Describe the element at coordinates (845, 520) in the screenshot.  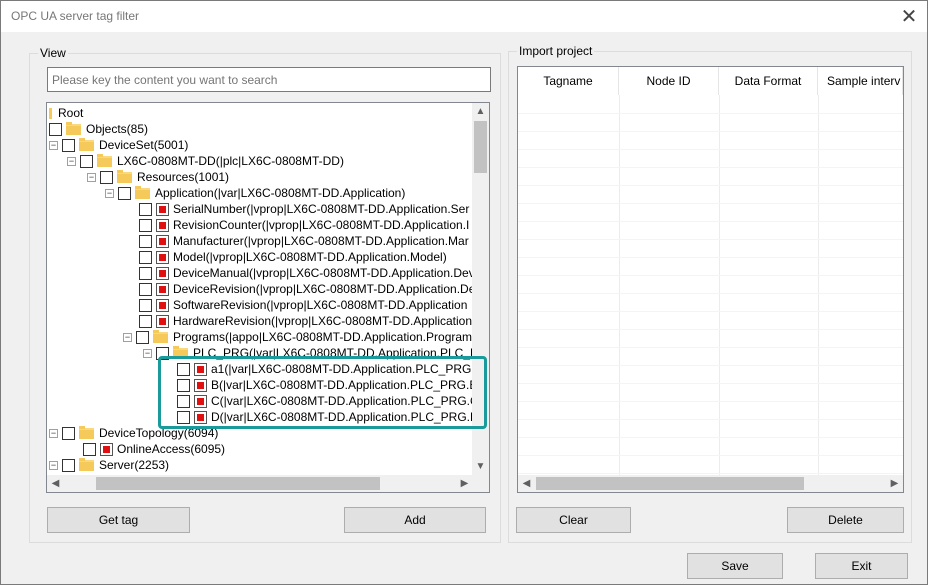
I see `delete-button: Delete` at that location.